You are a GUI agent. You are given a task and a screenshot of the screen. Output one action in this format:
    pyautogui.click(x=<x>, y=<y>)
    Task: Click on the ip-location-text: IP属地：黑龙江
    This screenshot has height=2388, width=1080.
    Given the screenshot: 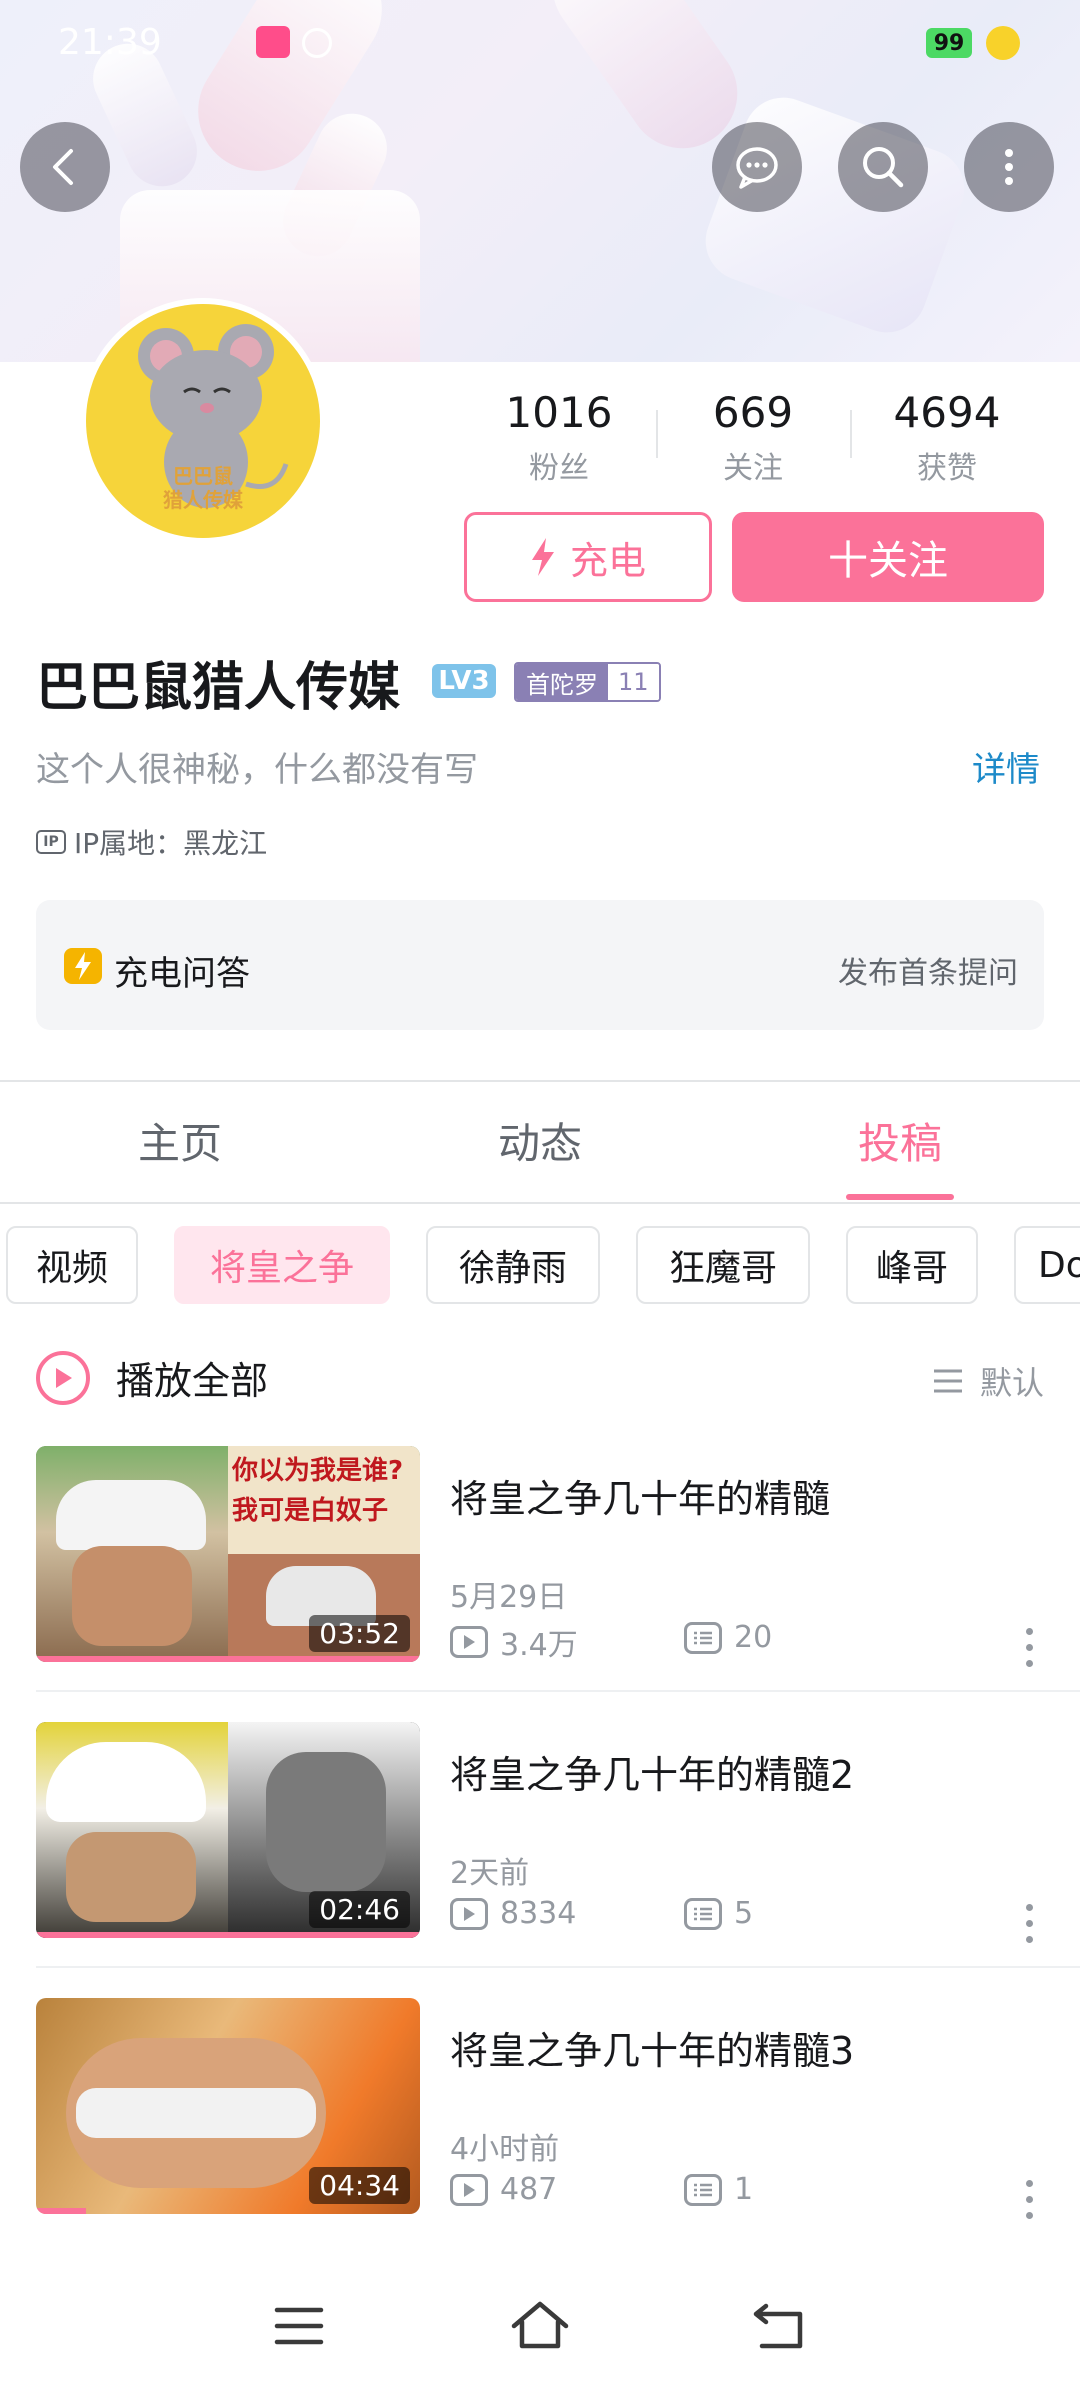 What is the action you would take?
    pyautogui.click(x=171, y=843)
    